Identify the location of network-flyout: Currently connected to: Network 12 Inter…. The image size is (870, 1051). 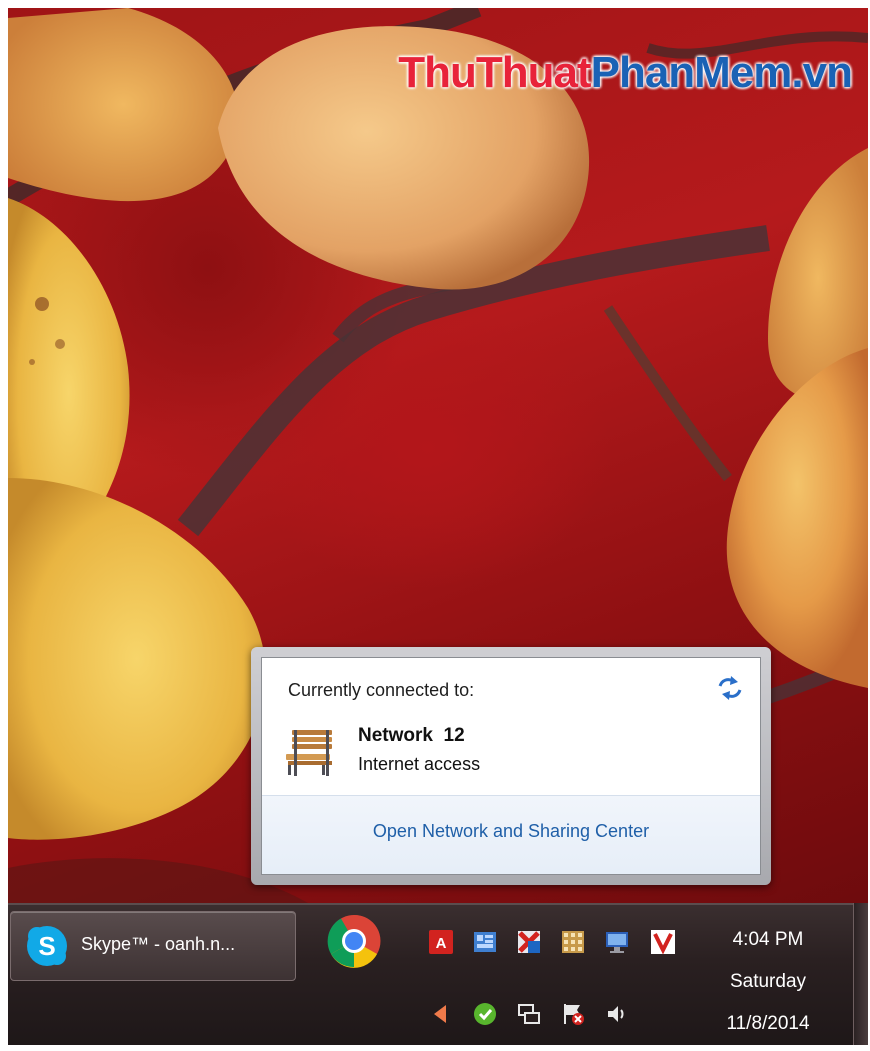
(511, 766).